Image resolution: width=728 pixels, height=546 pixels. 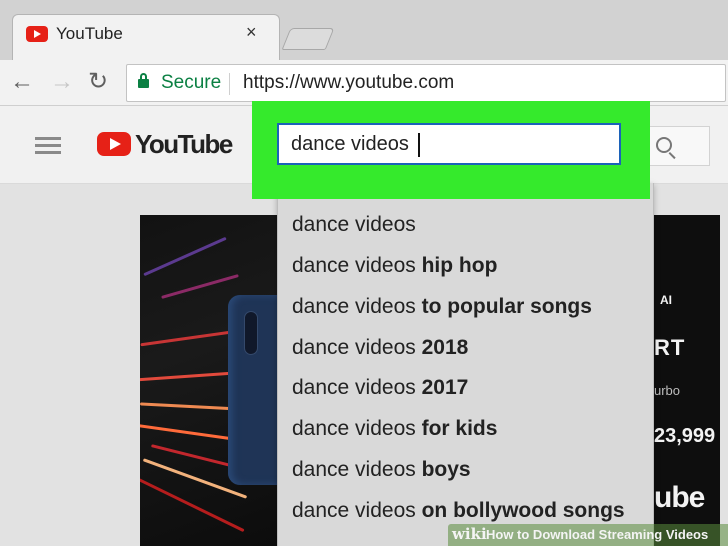 What do you see at coordinates (229, 84) in the screenshot?
I see `address-divider` at bounding box center [229, 84].